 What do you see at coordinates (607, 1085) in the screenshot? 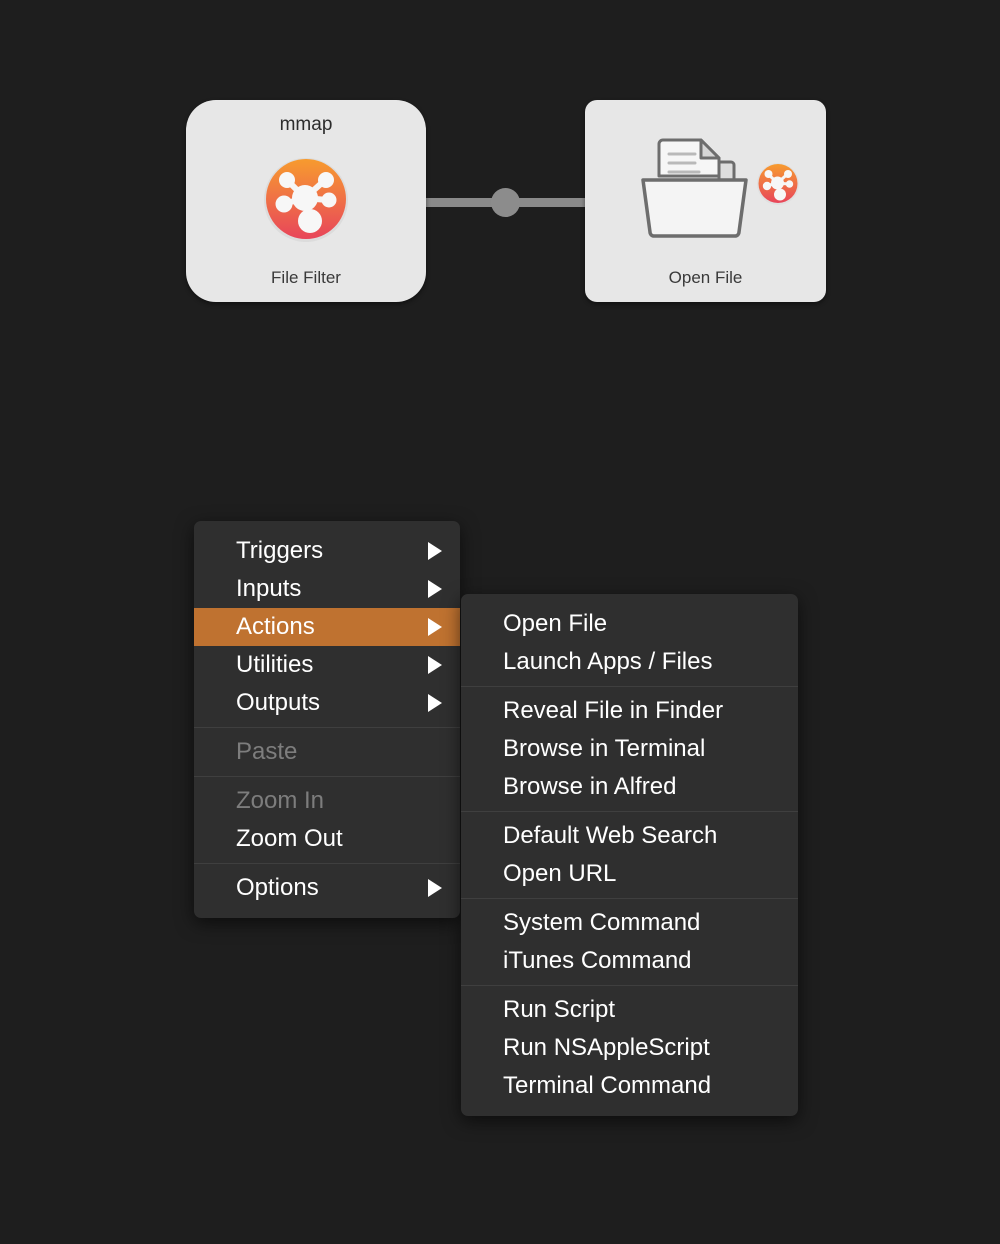
I see `menu-item-label: Terminal Command` at bounding box center [607, 1085].